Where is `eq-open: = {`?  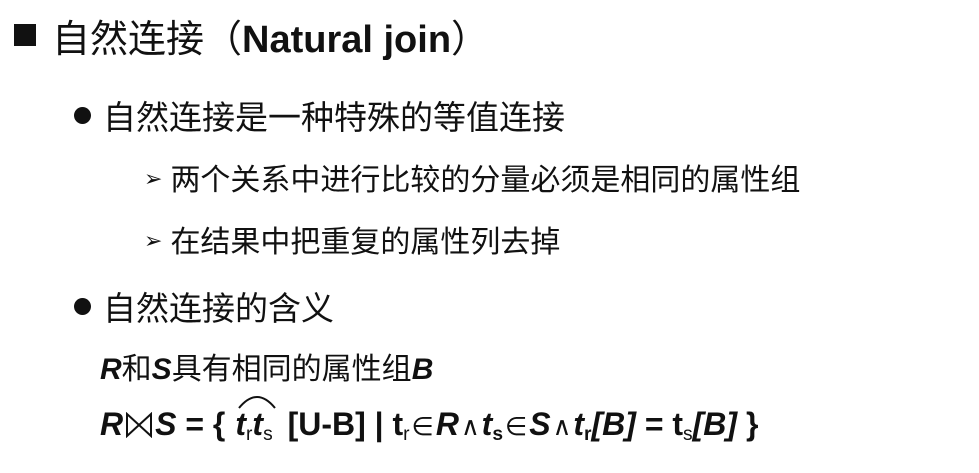
eq-open: = { is located at coordinates (201, 424).